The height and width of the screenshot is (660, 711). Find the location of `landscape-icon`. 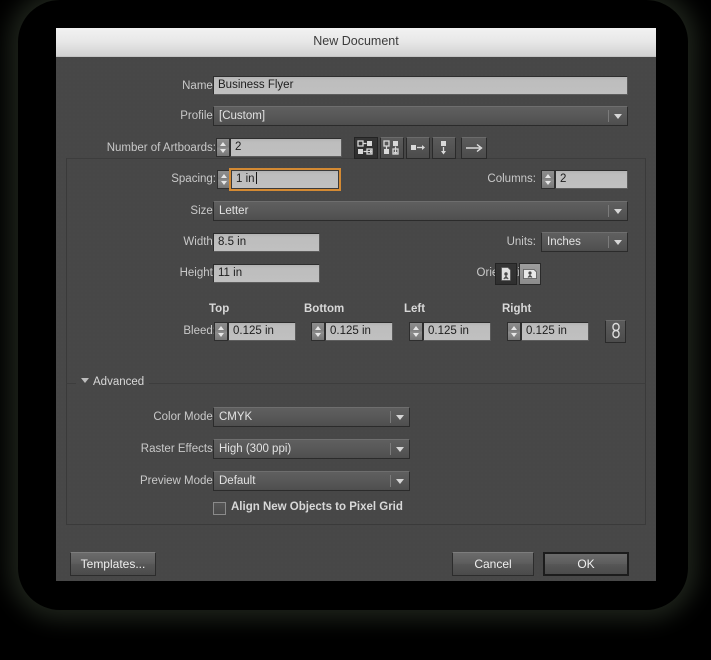

landscape-icon is located at coordinates (530, 274).